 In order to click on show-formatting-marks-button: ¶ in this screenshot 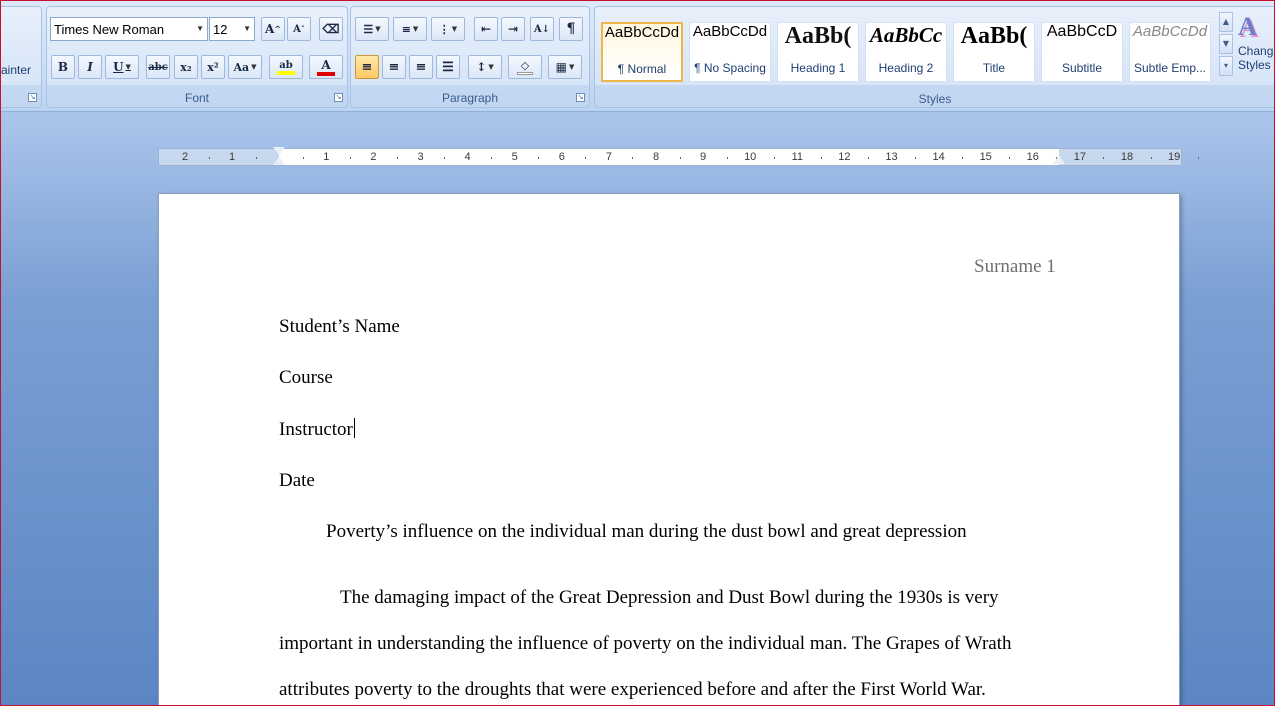, I will do `click(571, 29)`.